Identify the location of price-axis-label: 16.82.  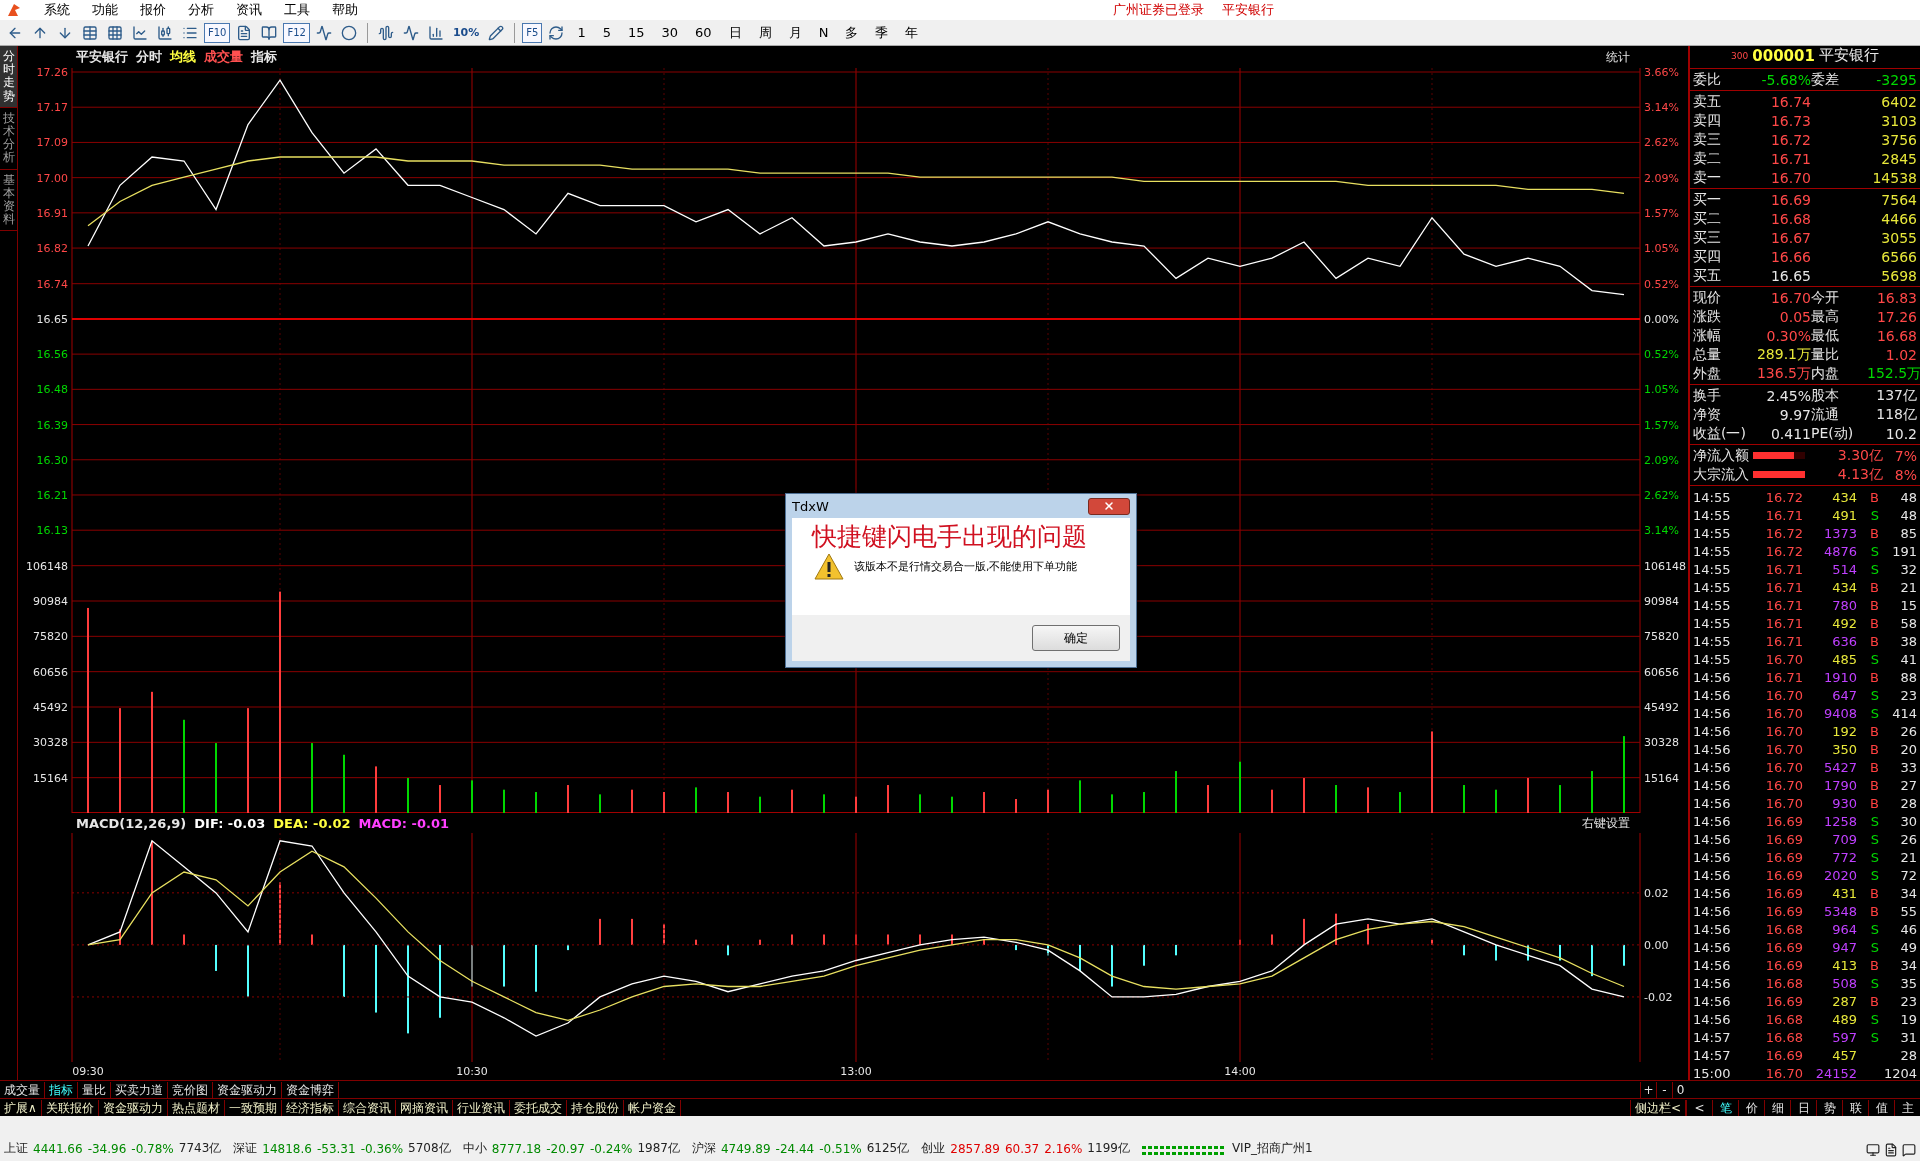
(52, 249).